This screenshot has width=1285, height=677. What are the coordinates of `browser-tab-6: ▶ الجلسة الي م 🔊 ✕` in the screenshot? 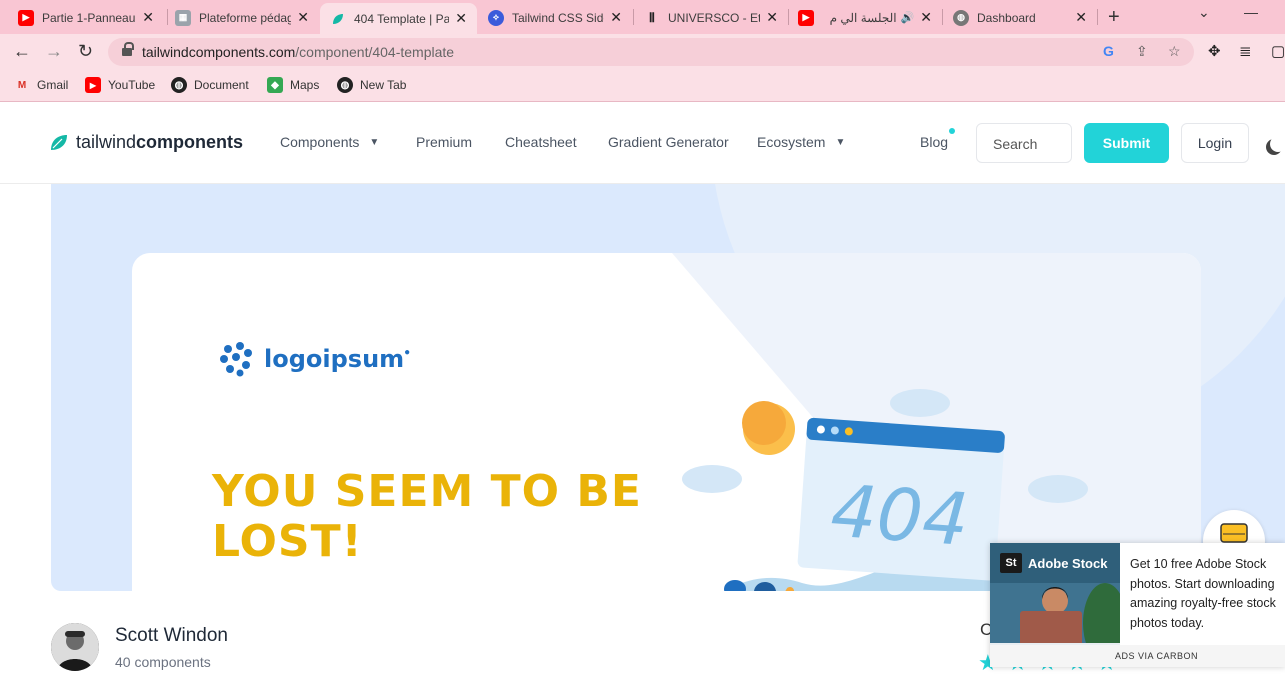 It's located at (865, 17).